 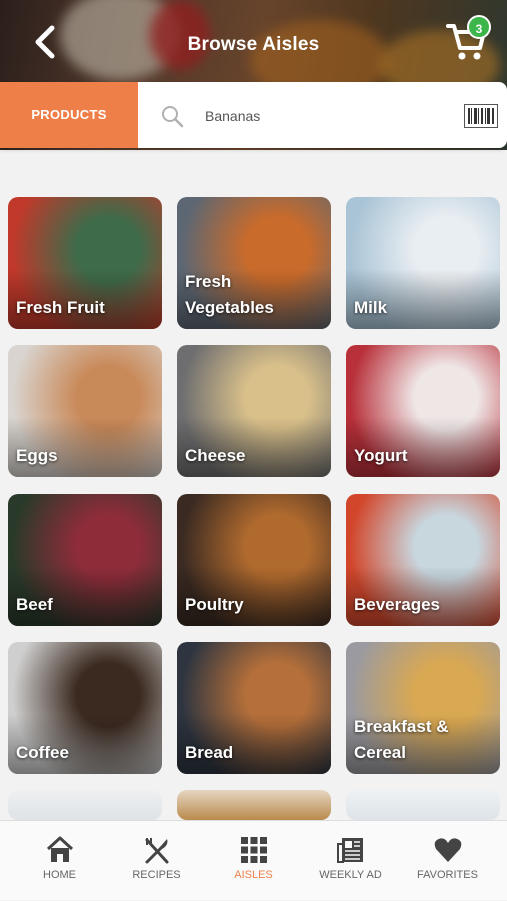 I want to click on aisle-tile-eggs: Eggs, so click(x=85, y=411).